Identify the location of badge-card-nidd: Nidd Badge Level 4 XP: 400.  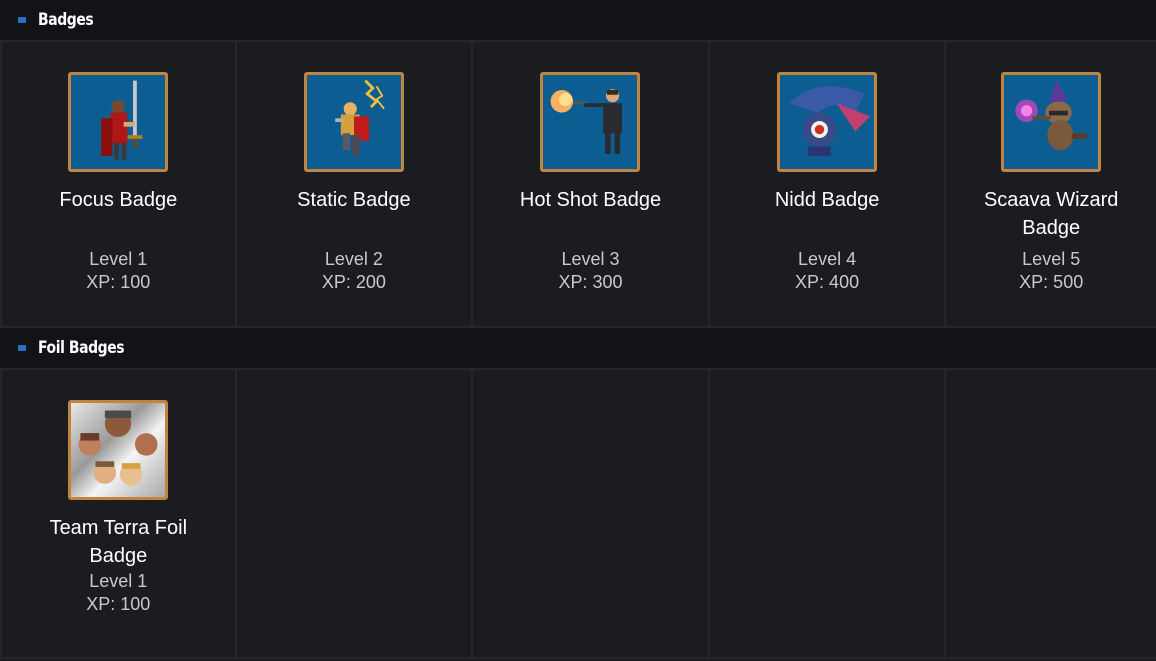
(828, 184).